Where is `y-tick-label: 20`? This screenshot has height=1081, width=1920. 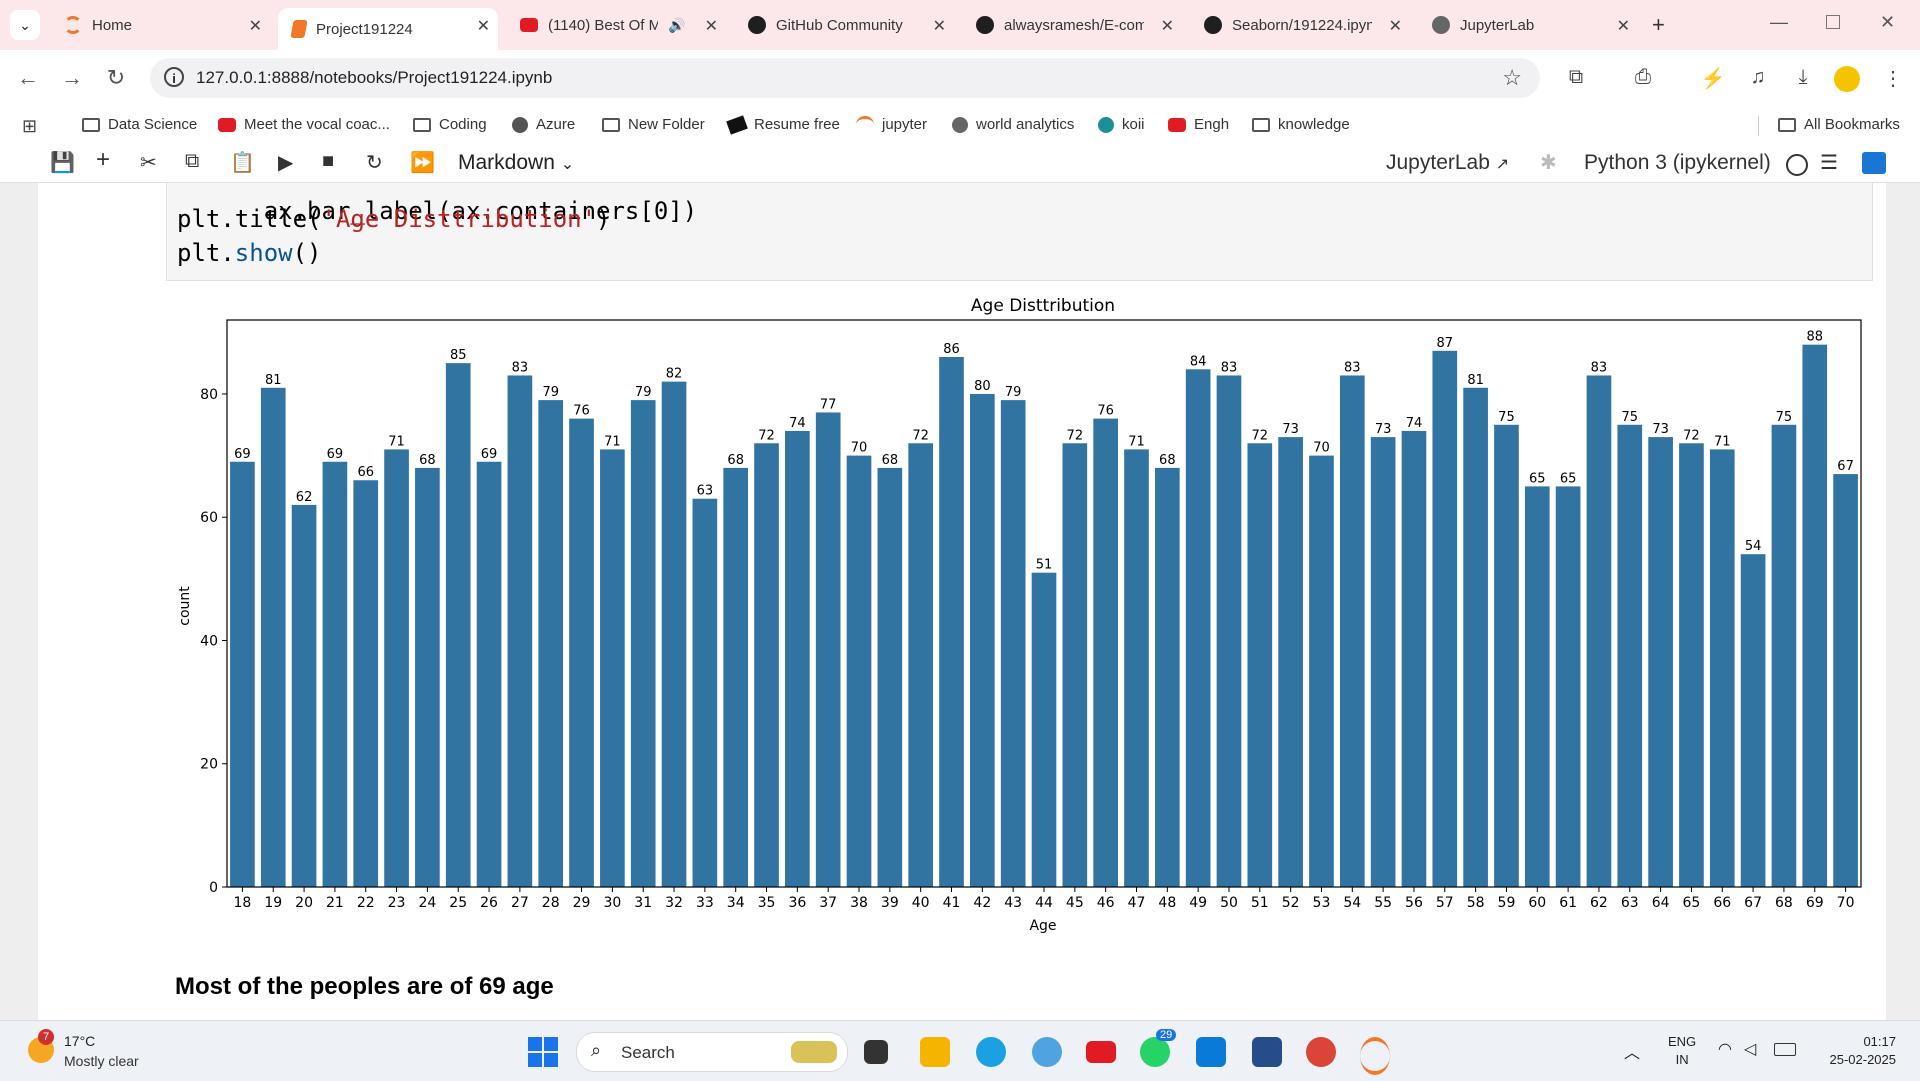 y-tick-label: 20 is located at coordinates (209, 765).